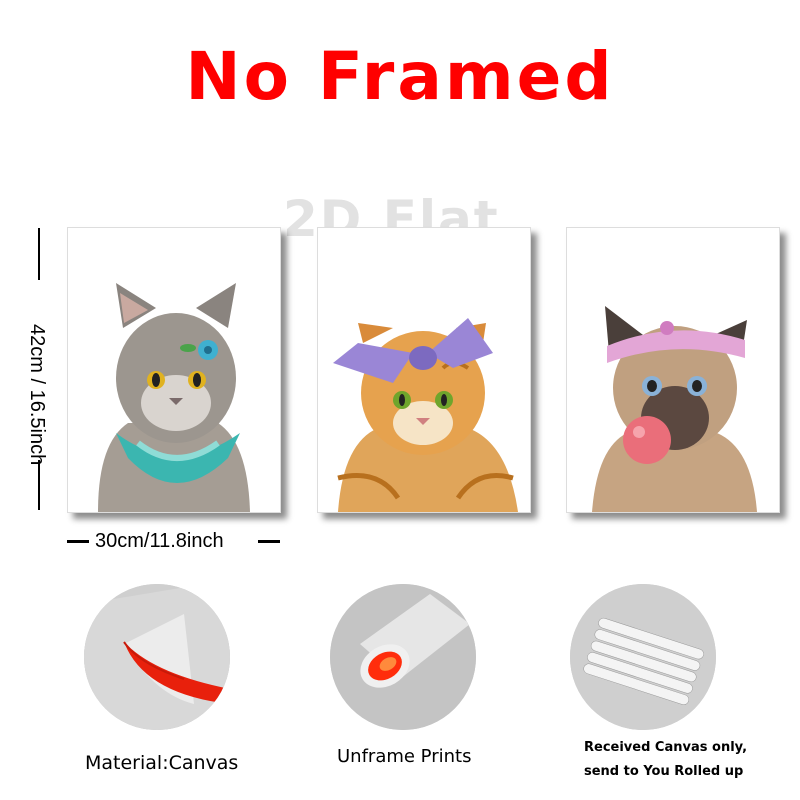  Describe the element at coordinates (37, 395) in the screenshot. I see `height-dimension-label: 42cm / 16.5inch` at that location.